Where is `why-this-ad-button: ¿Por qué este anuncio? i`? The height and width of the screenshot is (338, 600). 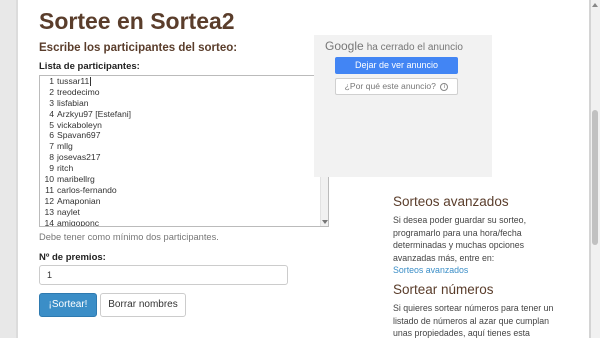 why-this-ad-button: ¿Por qué este anuncio? i is located at coordinates (396, 86).